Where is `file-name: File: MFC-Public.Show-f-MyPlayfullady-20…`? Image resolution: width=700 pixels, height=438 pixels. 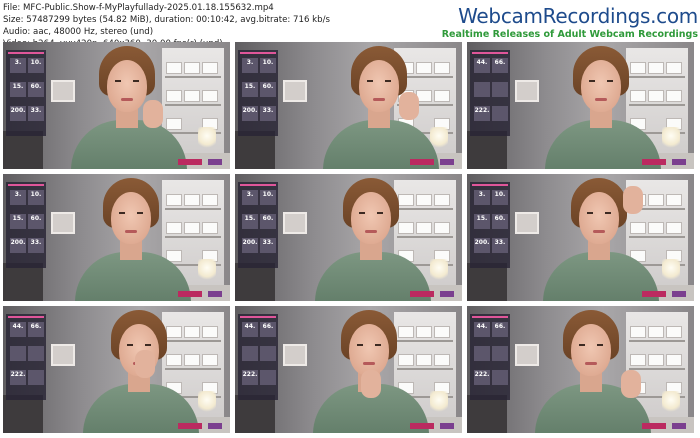 file-name: File: MFC-Public.Show-f-MyPlayfullady-20… is located at coordinates (138, 8).